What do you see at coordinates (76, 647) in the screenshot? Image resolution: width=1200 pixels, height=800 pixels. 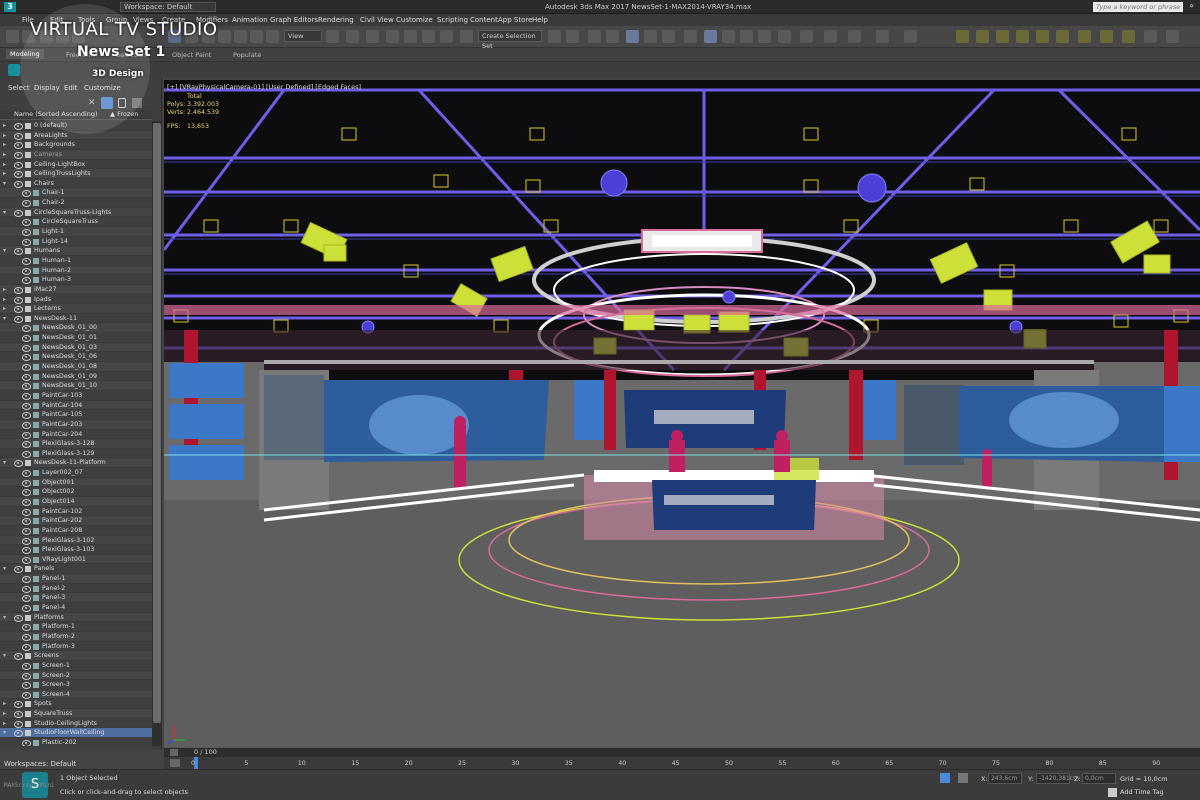 I see `scene-tree-row: Platform-3` at bounding box center [76, 647].